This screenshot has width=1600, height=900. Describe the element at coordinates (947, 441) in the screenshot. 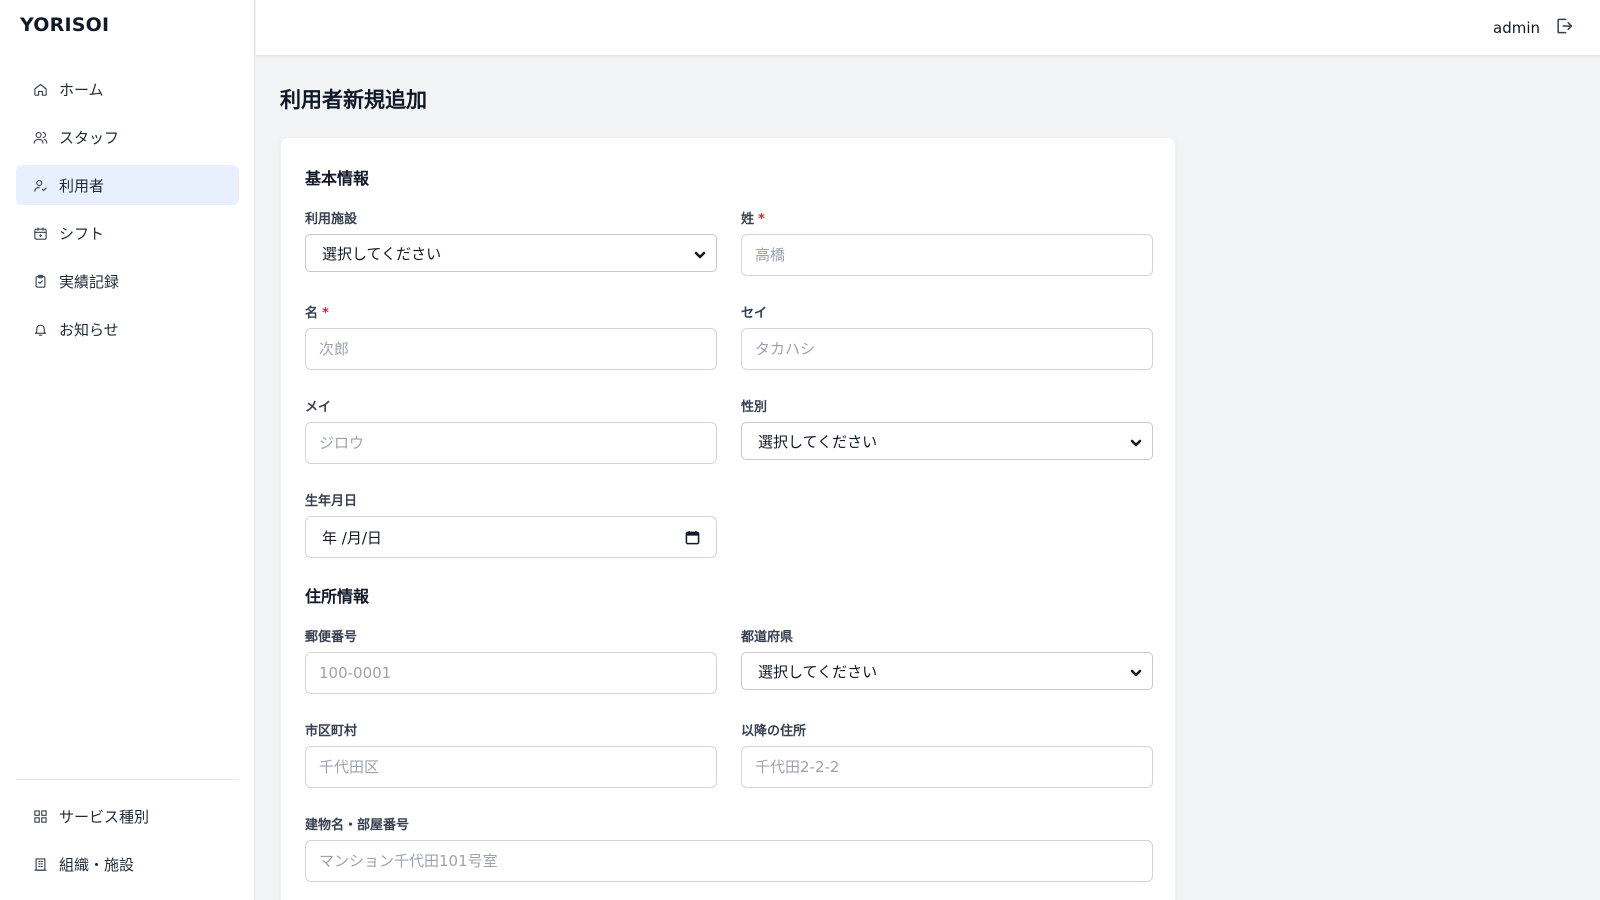

I see `gender-select: 選択してください` at that location.